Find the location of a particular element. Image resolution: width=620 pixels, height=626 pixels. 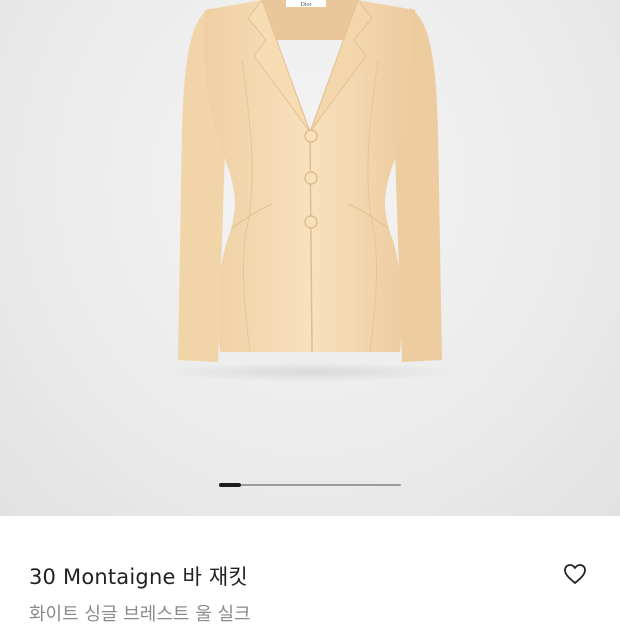

wishlist-button is located at coordinates (575, 574).